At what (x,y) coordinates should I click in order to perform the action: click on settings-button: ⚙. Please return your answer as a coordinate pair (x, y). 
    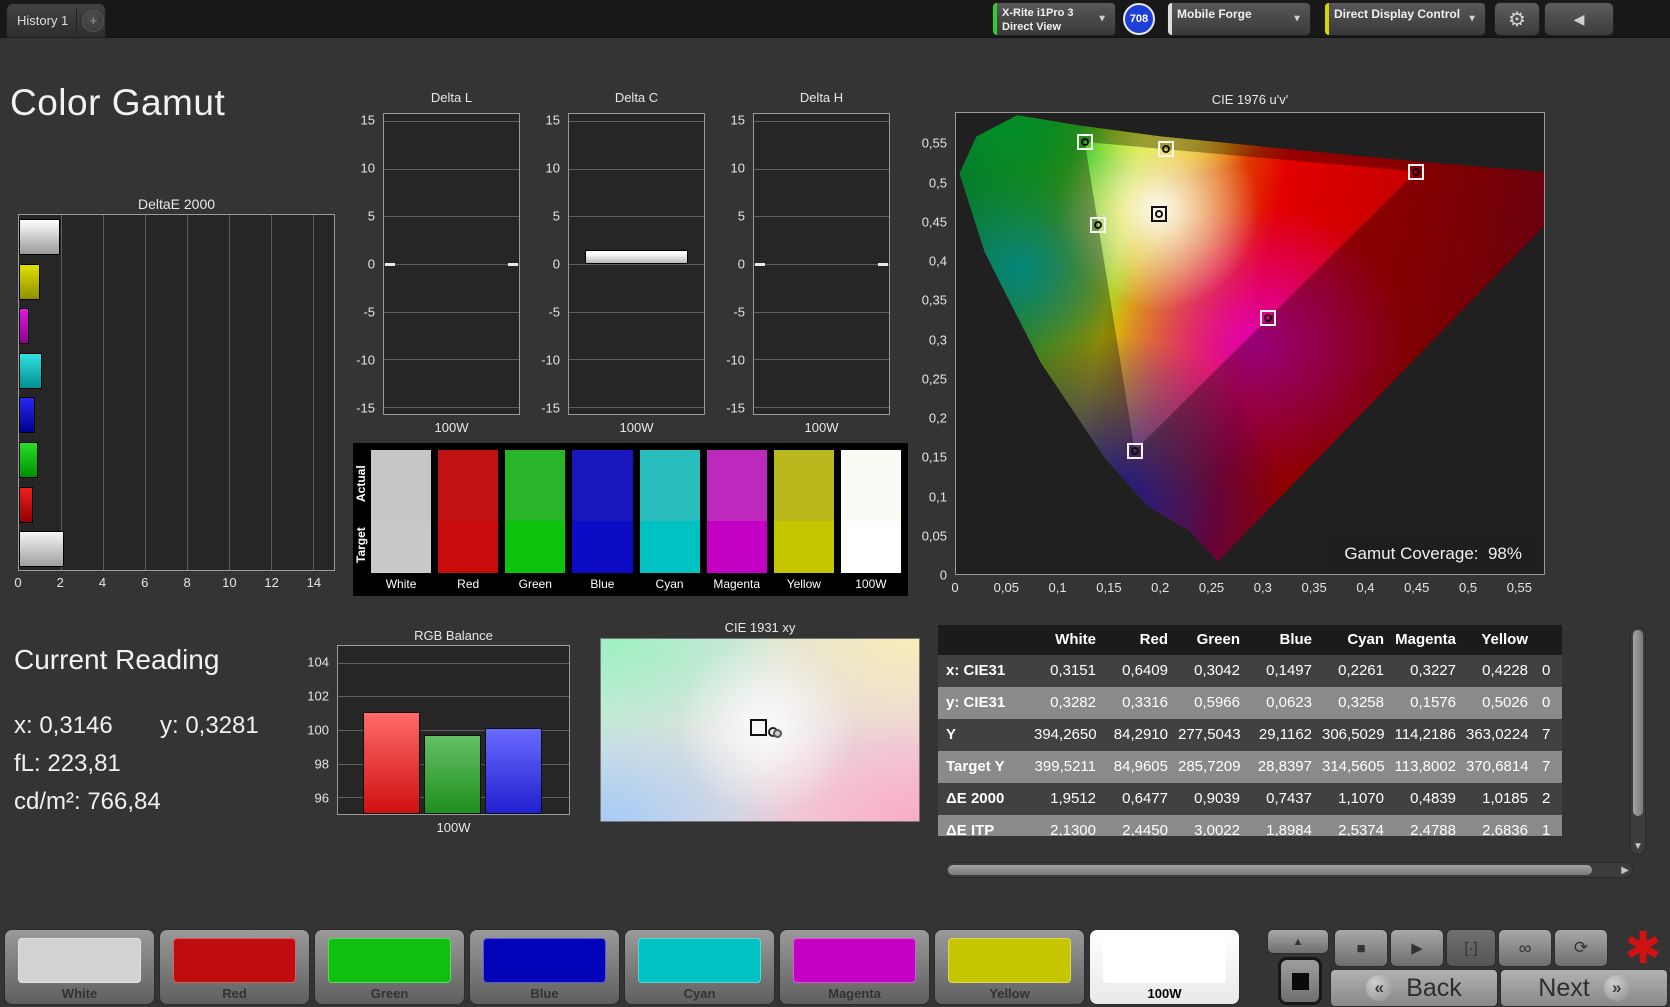
    Looking at the image, I should click on (1517, 19).